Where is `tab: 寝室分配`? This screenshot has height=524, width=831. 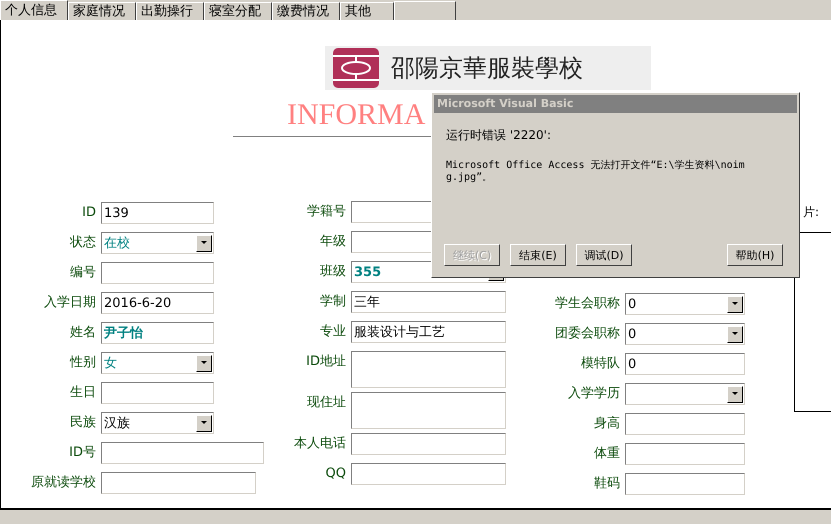
tab: 寝室分配 is located at coordinates (238, 11).